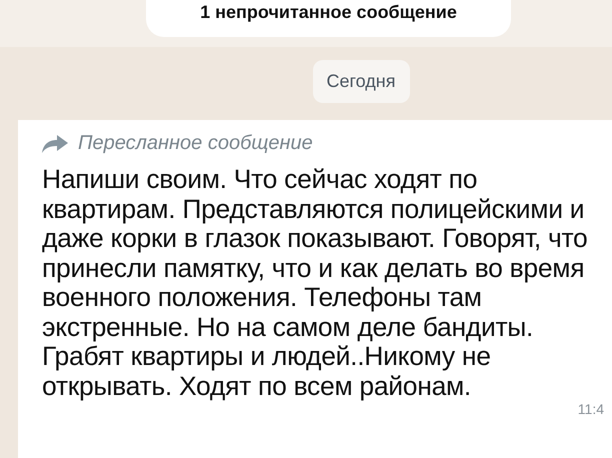 This screenshot has width=612, height=458. I want to click on message-time: 11:4, so click(591, 409).